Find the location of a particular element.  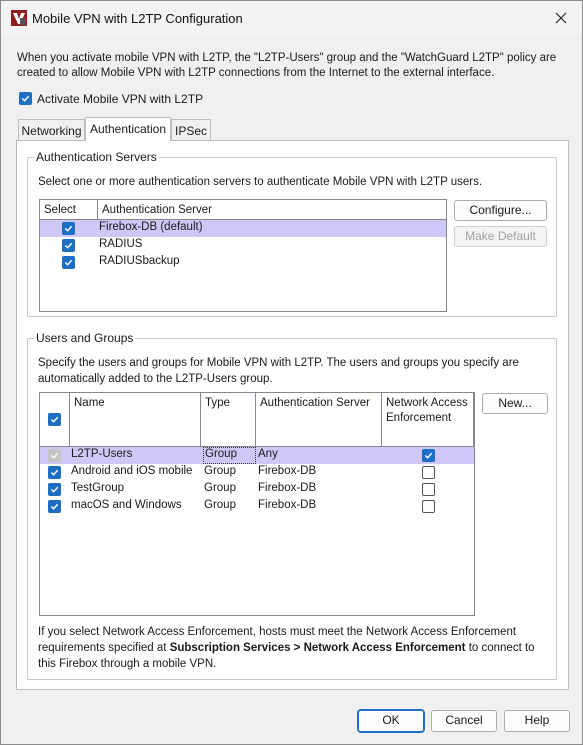

user-group-name: L2TP-Users is located at coordinates (102, 454).